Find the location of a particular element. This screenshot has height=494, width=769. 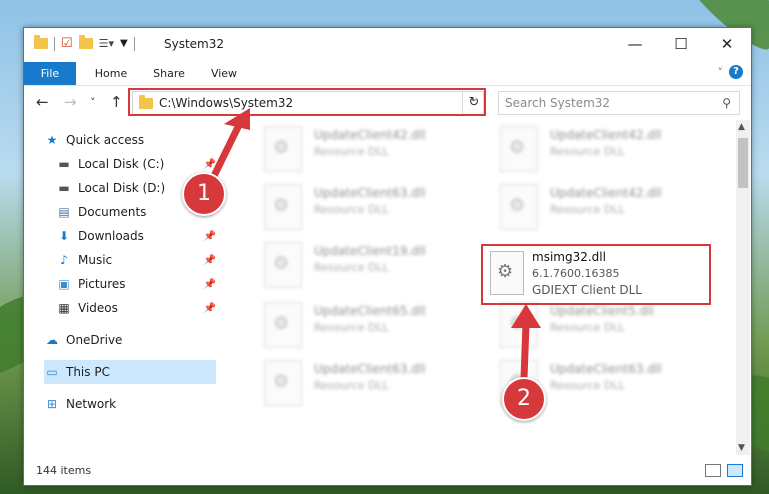

folder-icon is located at coordinates (41, 42).